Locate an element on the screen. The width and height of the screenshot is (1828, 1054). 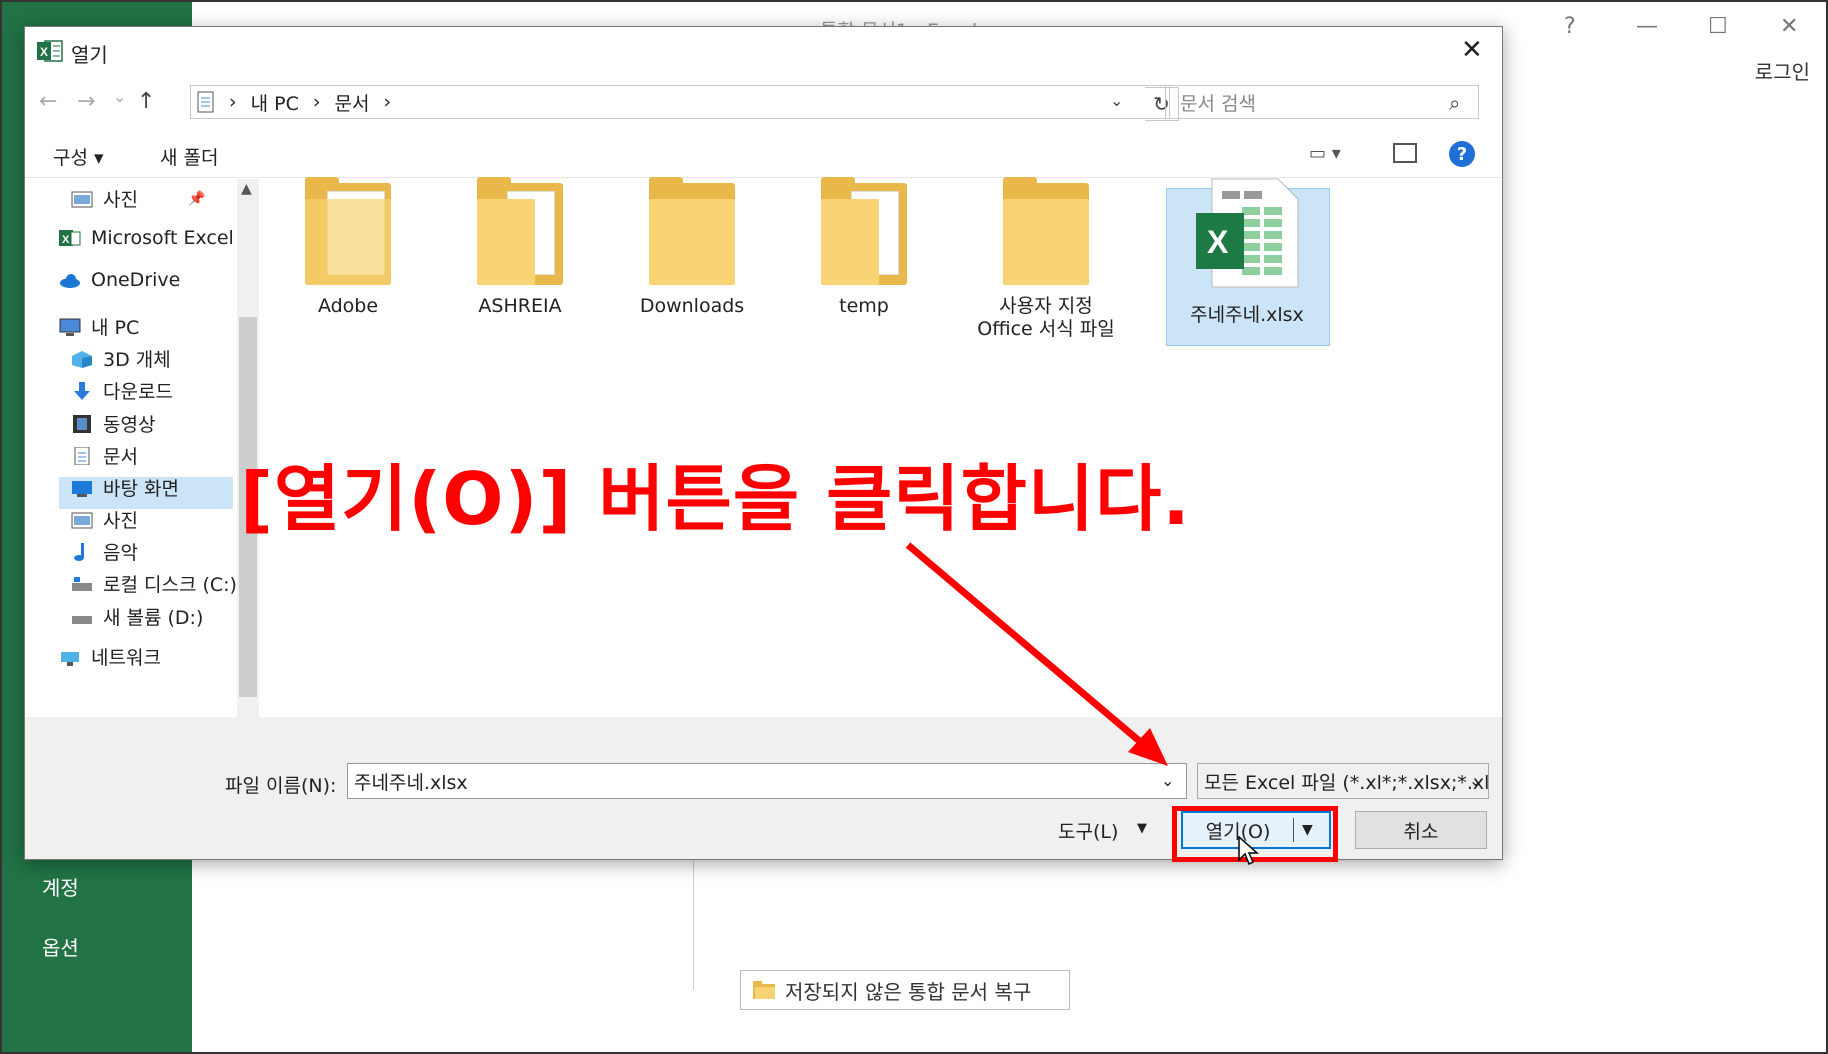
nav-item-network: 네트워크 is located at coordinates (110, 656).